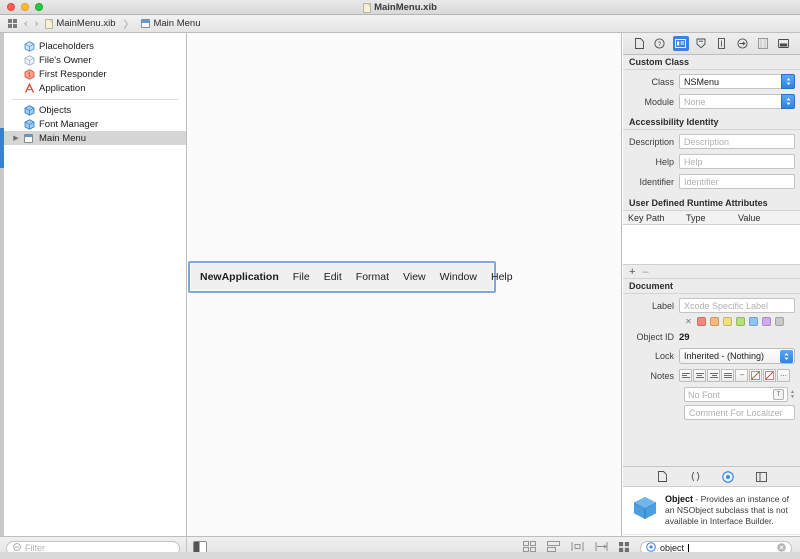 The height and width of the screenshot is (559, 800). What do you see at coordinates (400, 555) in the screenshot?
I see `window-bottom-strip` at bounding box center [400, 555].